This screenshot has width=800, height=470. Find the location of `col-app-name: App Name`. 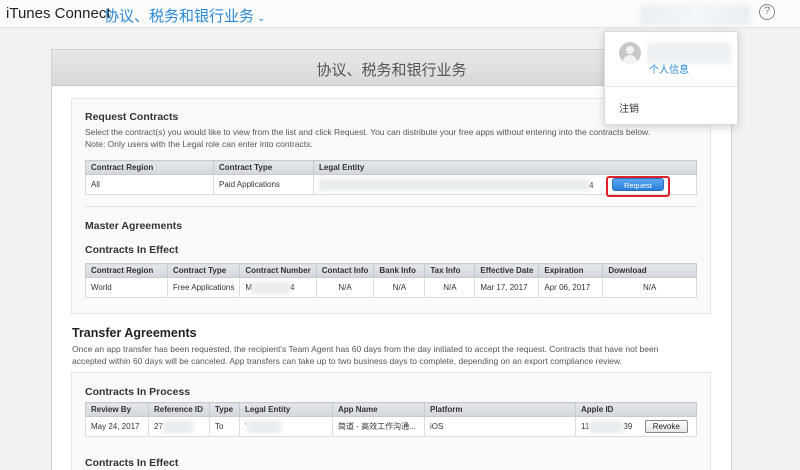

col-app-name: App Name is located at coordinates (378, 409).